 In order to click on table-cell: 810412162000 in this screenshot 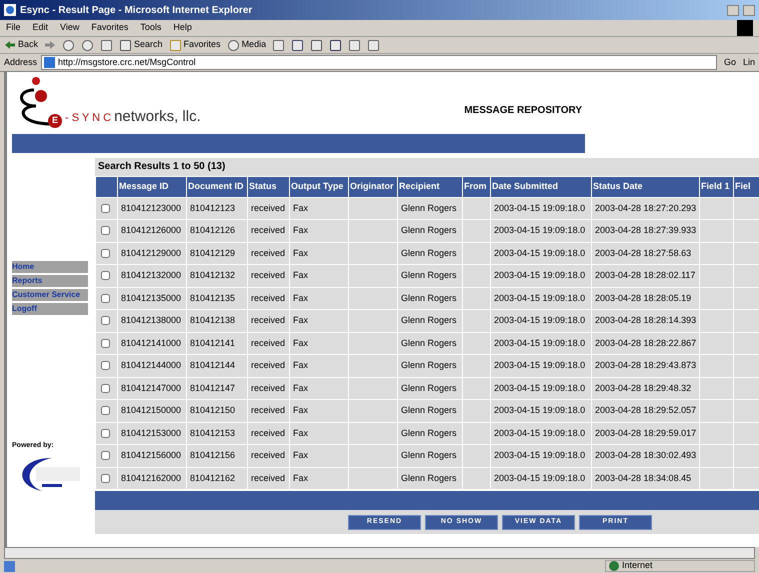, I will do `click(152, 478)`.